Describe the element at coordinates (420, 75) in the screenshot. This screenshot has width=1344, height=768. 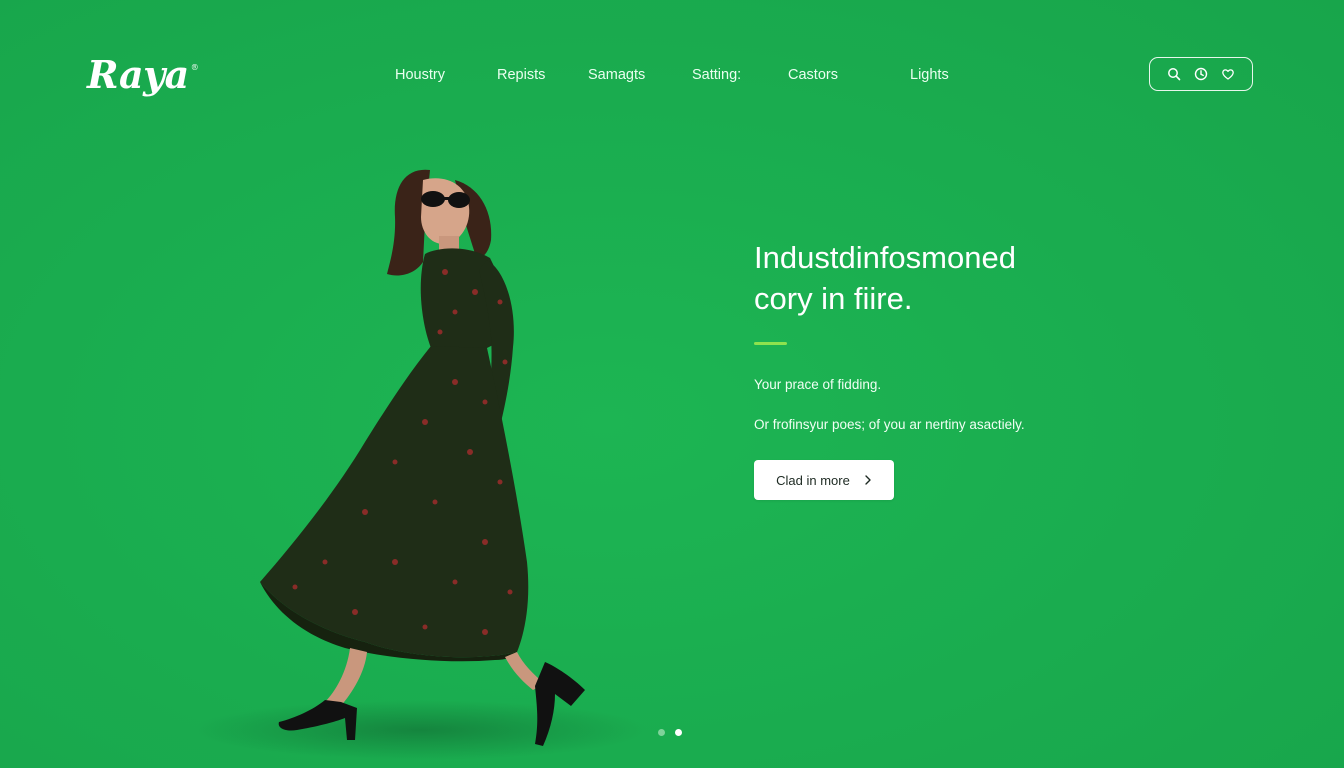
I see `nav-item-houstry: Houstry` at that location.